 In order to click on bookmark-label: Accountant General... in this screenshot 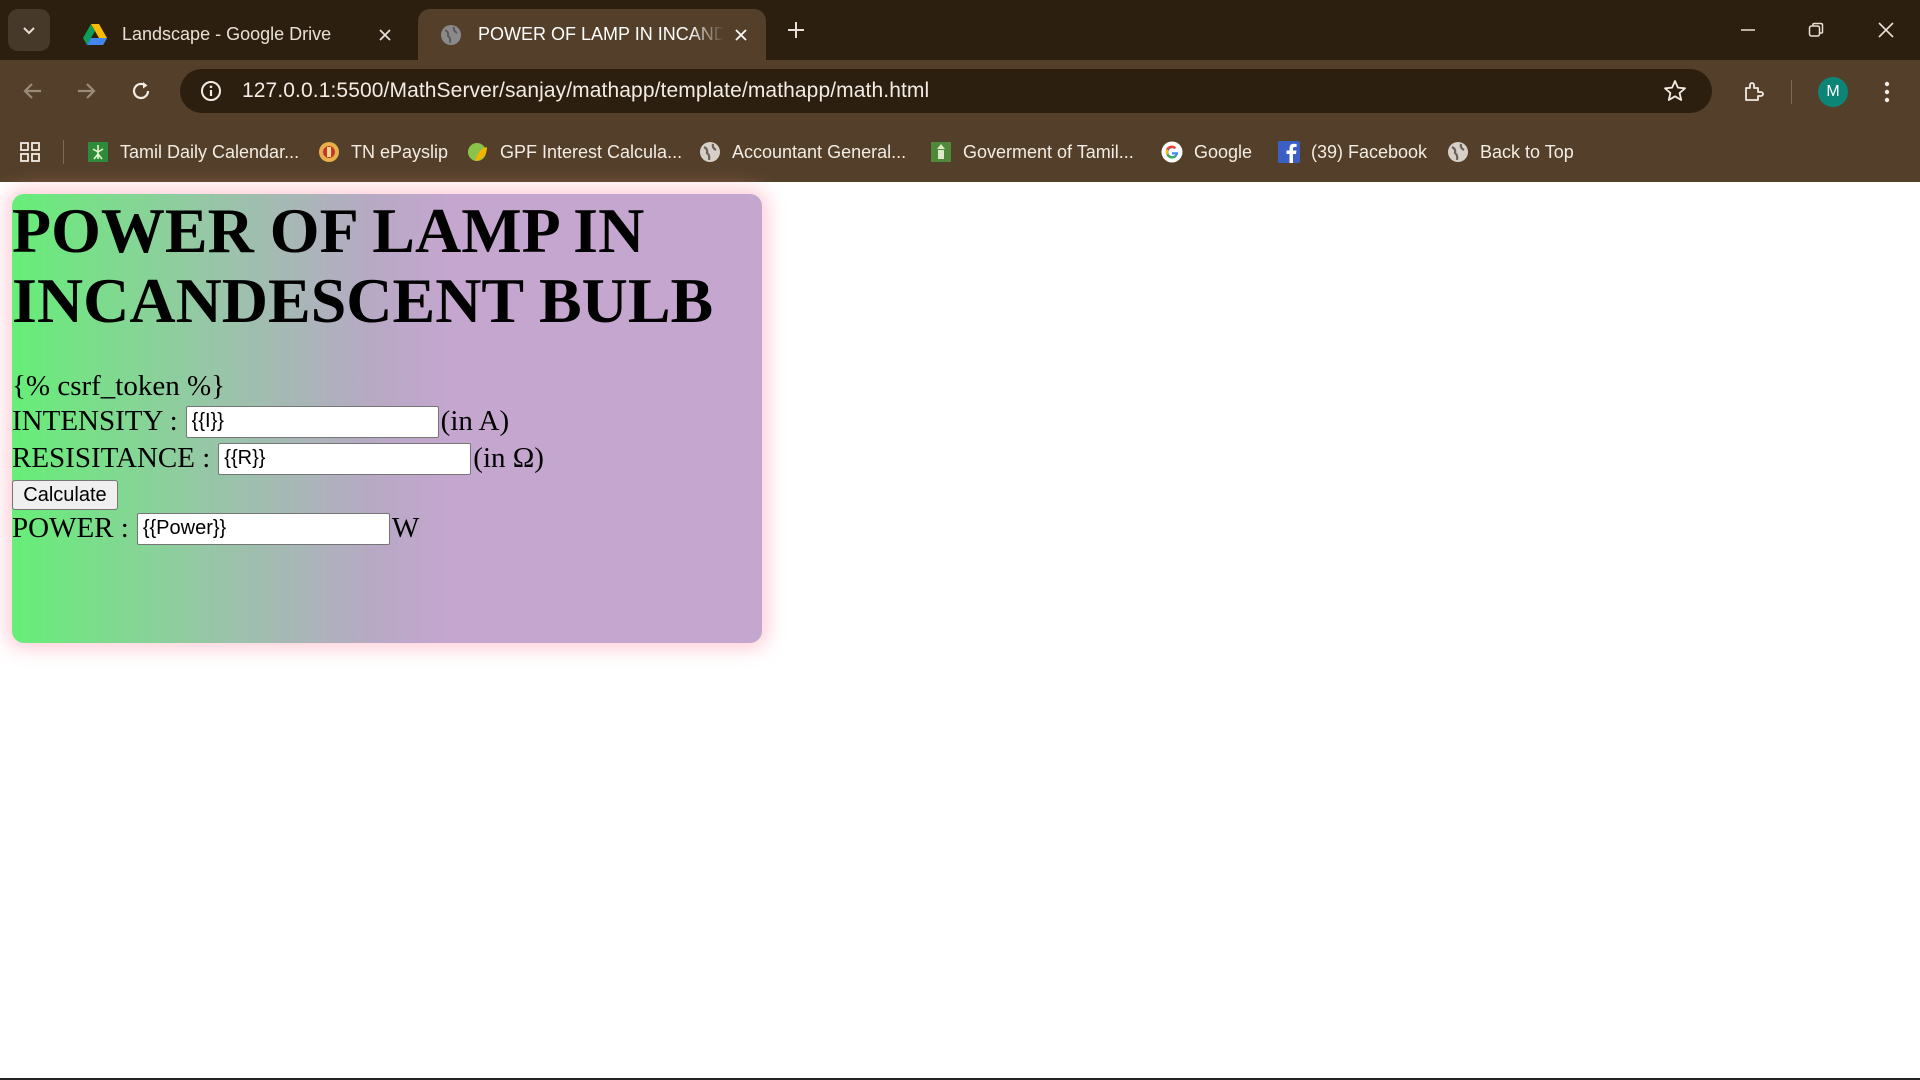, I will do `click(819, 151)`.